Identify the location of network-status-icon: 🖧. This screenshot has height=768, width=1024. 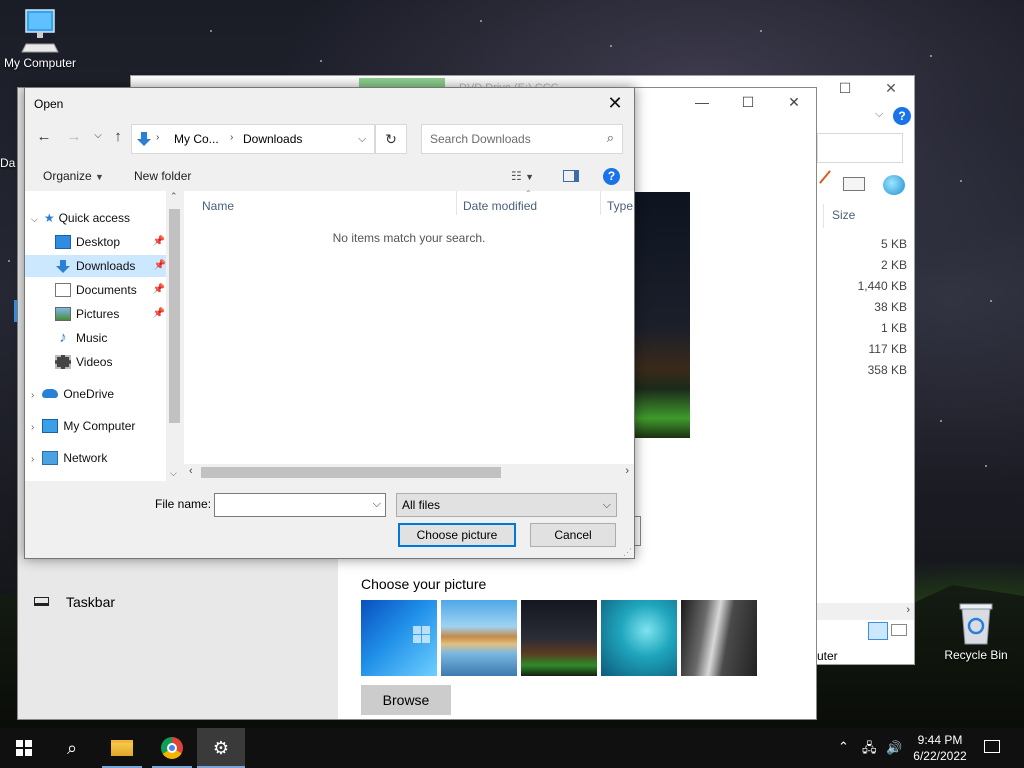
(869, 748).